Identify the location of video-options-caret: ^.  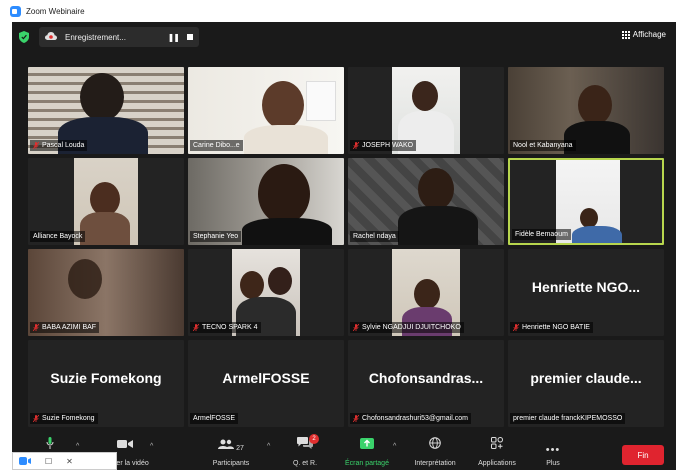
(151, 446).